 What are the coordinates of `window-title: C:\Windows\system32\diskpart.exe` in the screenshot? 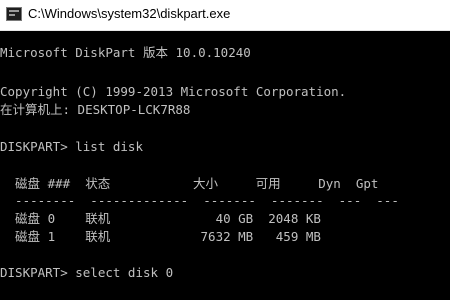 It's located at (129, 13).